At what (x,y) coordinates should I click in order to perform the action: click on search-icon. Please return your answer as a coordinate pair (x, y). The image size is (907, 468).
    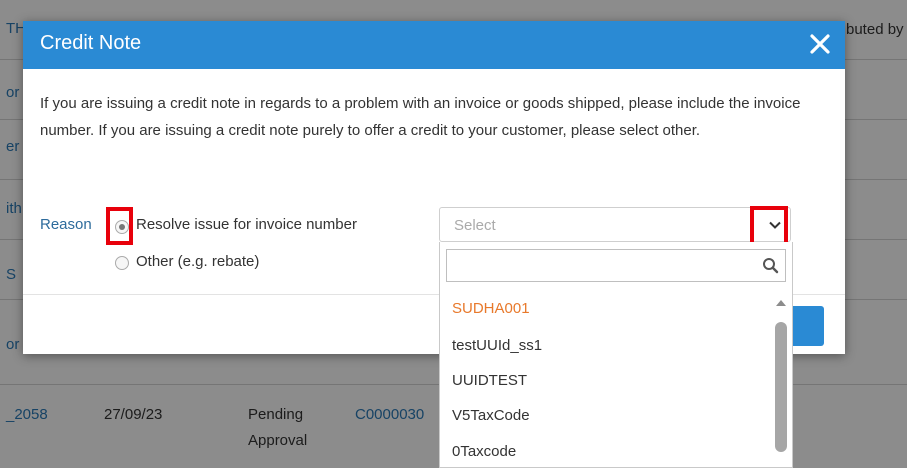
    Looking at the image, I should click on (771, 266).